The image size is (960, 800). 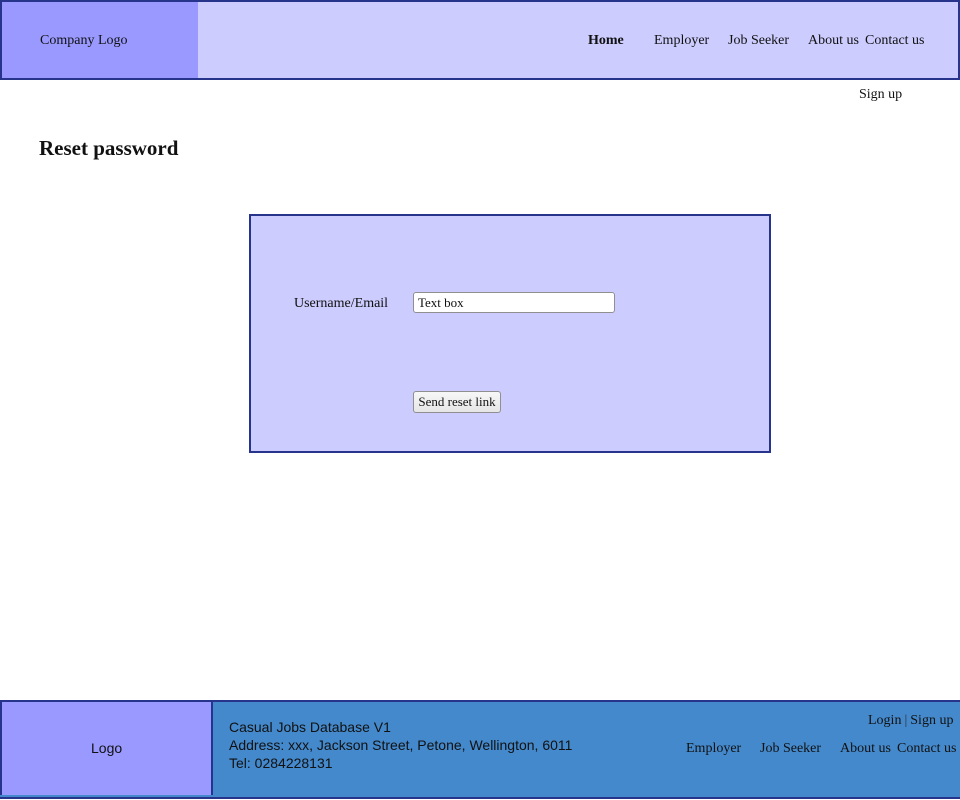 What do you see at coordinates (865, 749) in the screenshot?
I see `footer-nav-about-us: About us` at bounding box center [865, 749].